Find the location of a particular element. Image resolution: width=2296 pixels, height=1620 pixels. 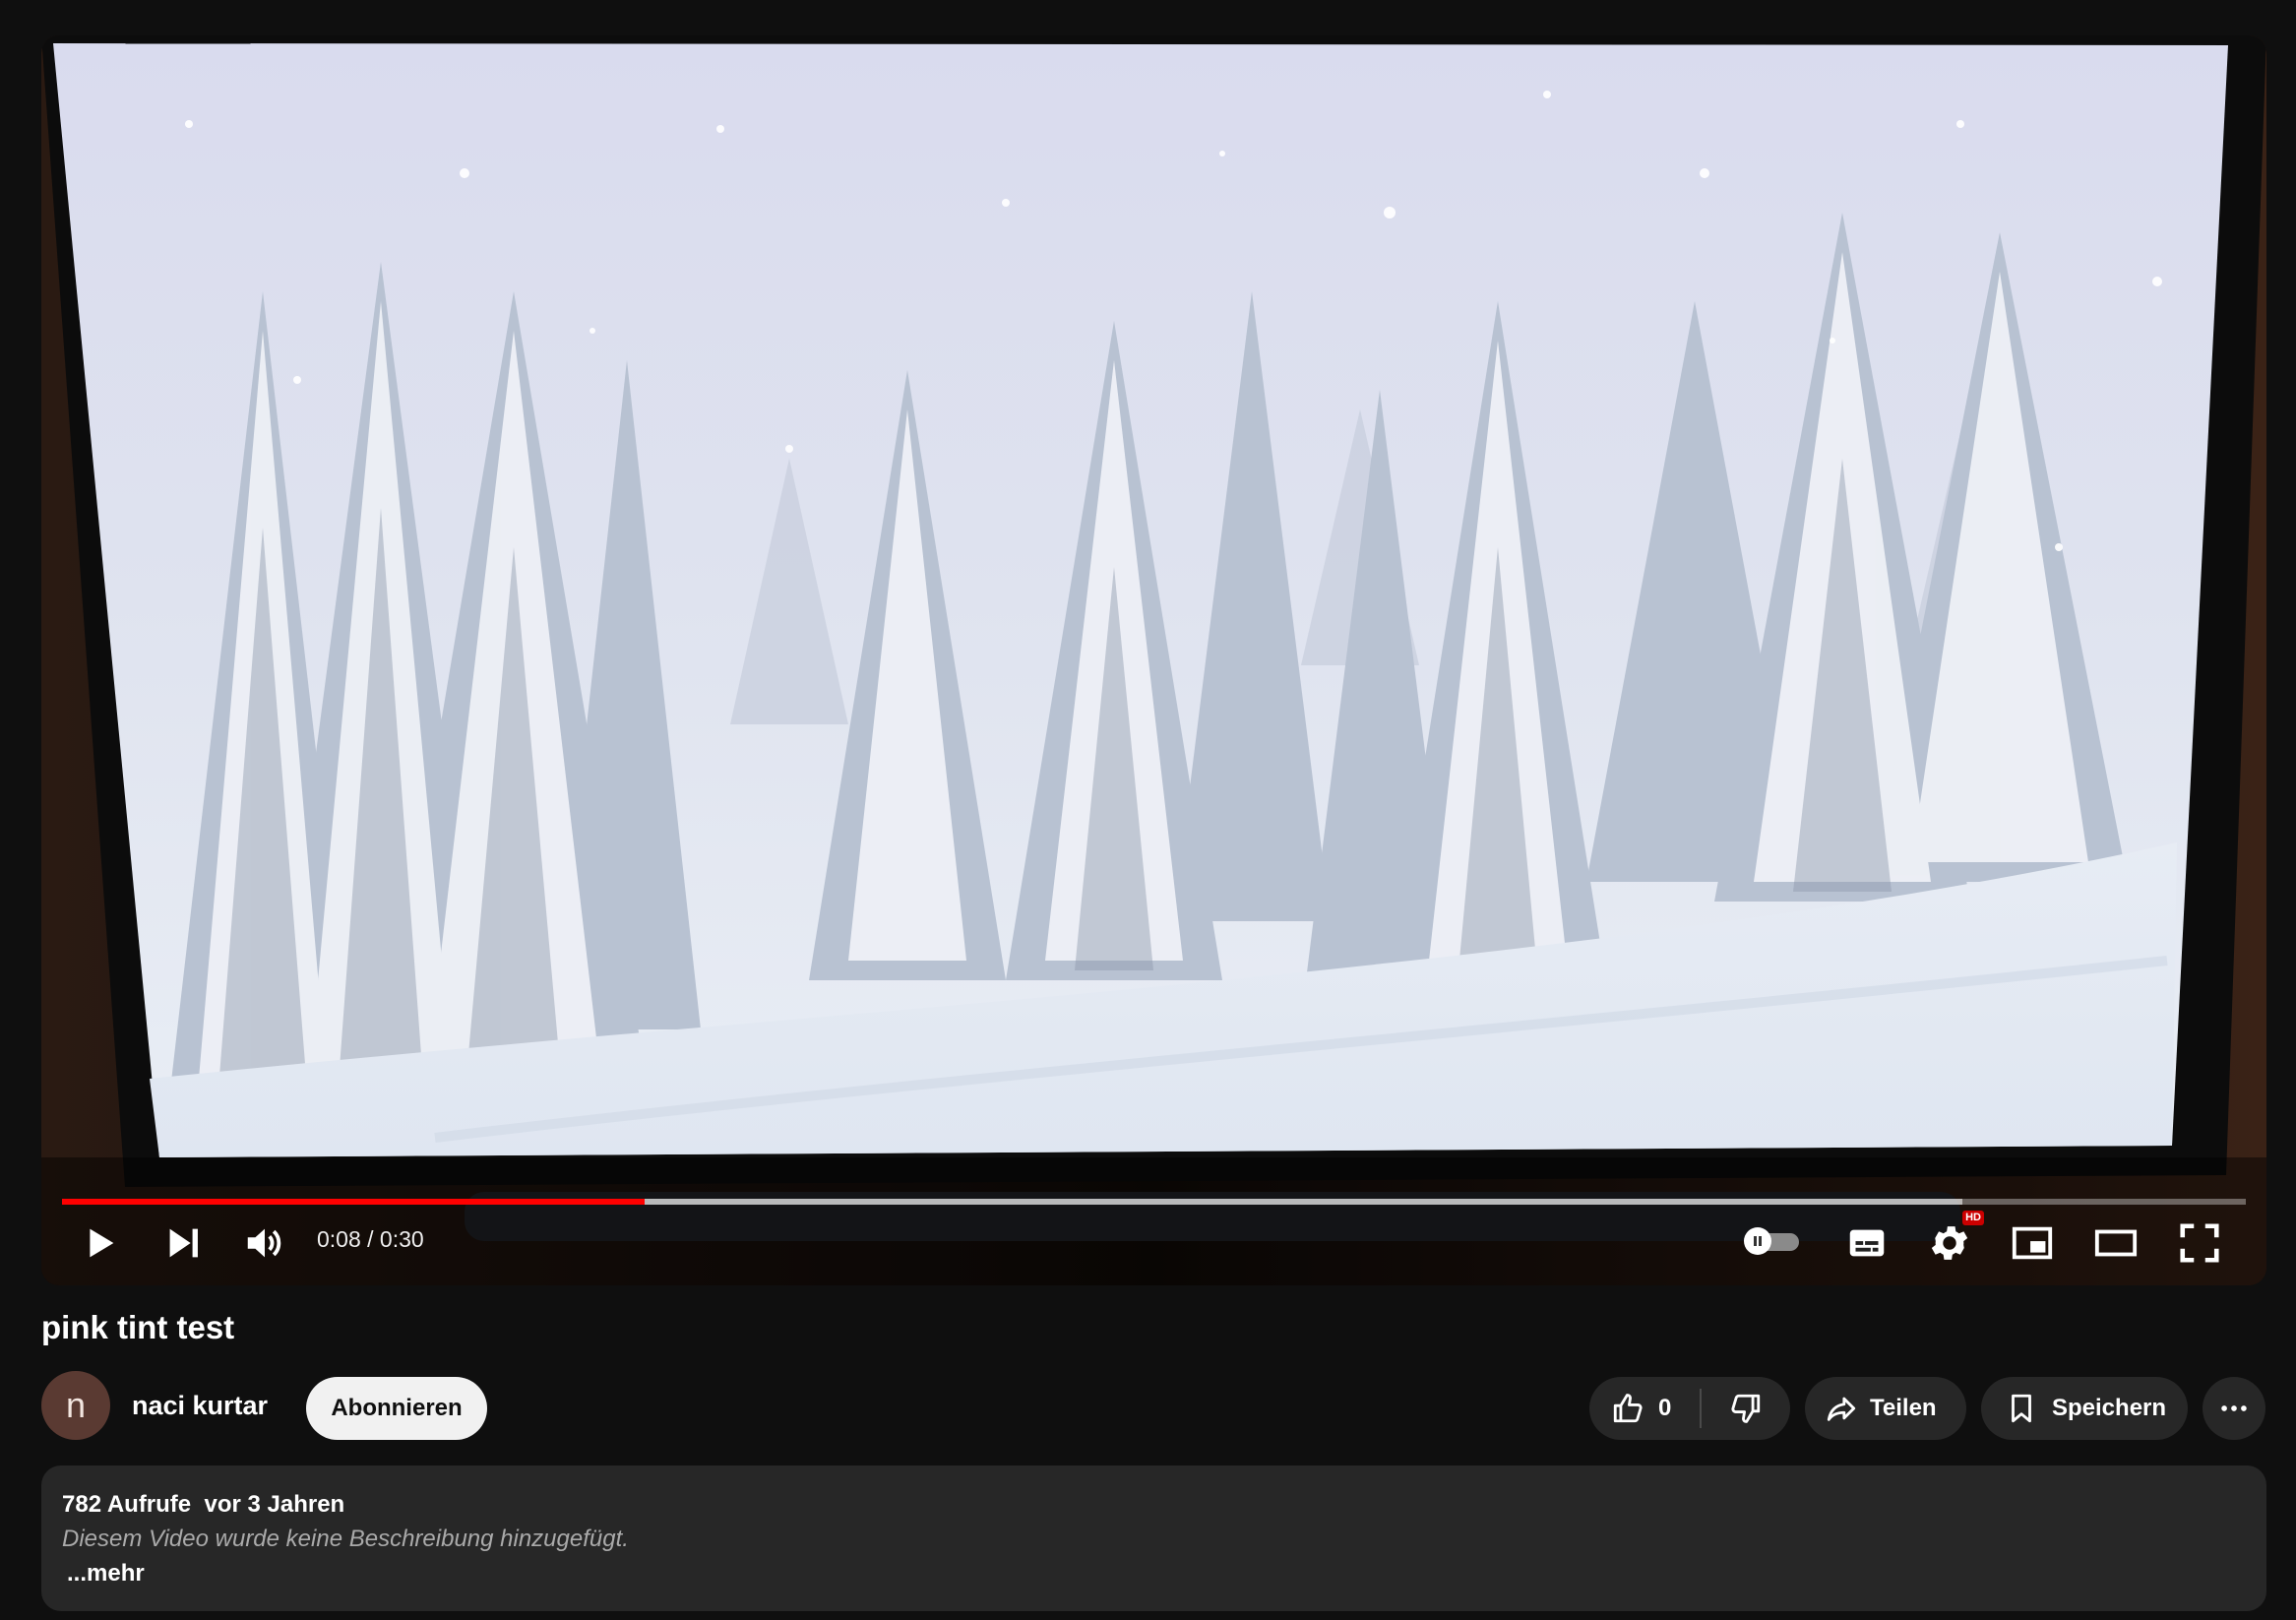

share-icon is located at coordinates (1841, 1409).